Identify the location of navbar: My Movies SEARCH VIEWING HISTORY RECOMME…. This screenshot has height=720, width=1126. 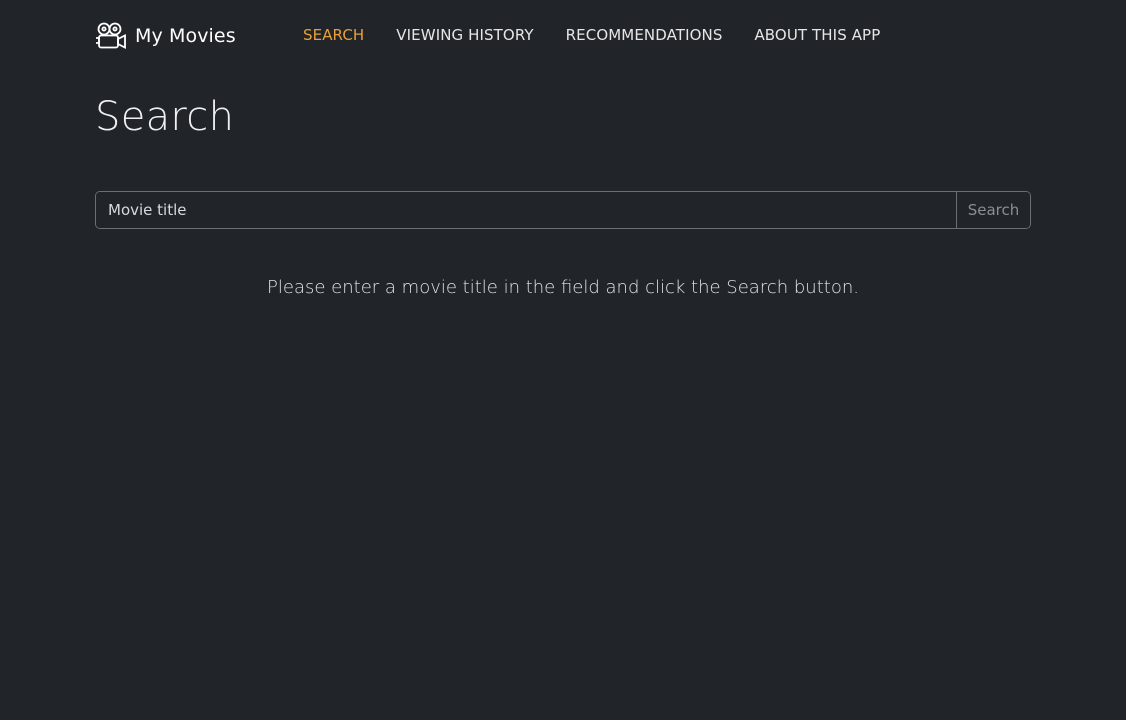
(563, 36).